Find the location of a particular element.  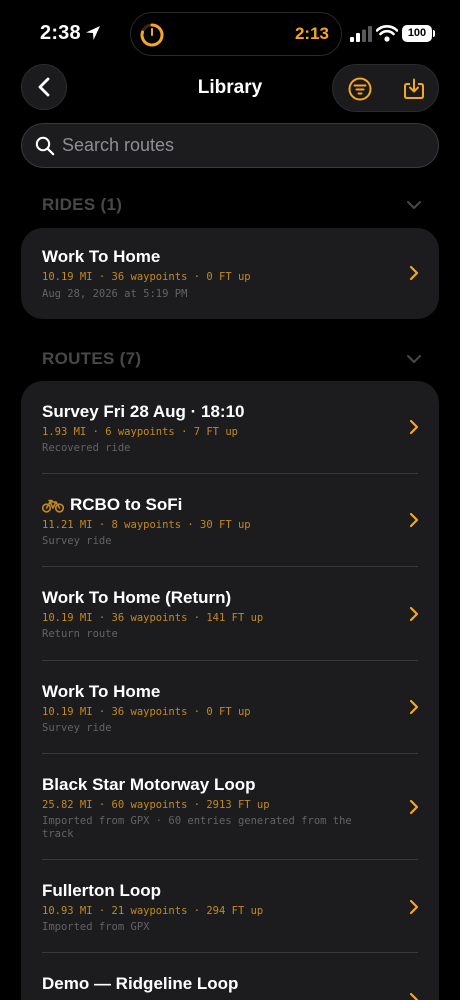

status-bar: 2:38 2:13 100 is located at coordinates (230, 31).